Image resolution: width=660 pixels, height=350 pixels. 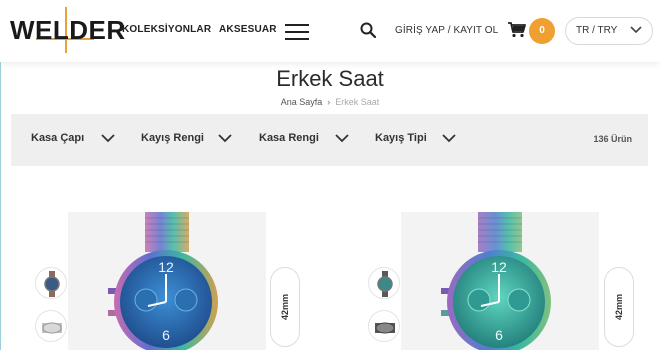 I want to click on welder-logo: WELDER, so click(x=67, y=30).